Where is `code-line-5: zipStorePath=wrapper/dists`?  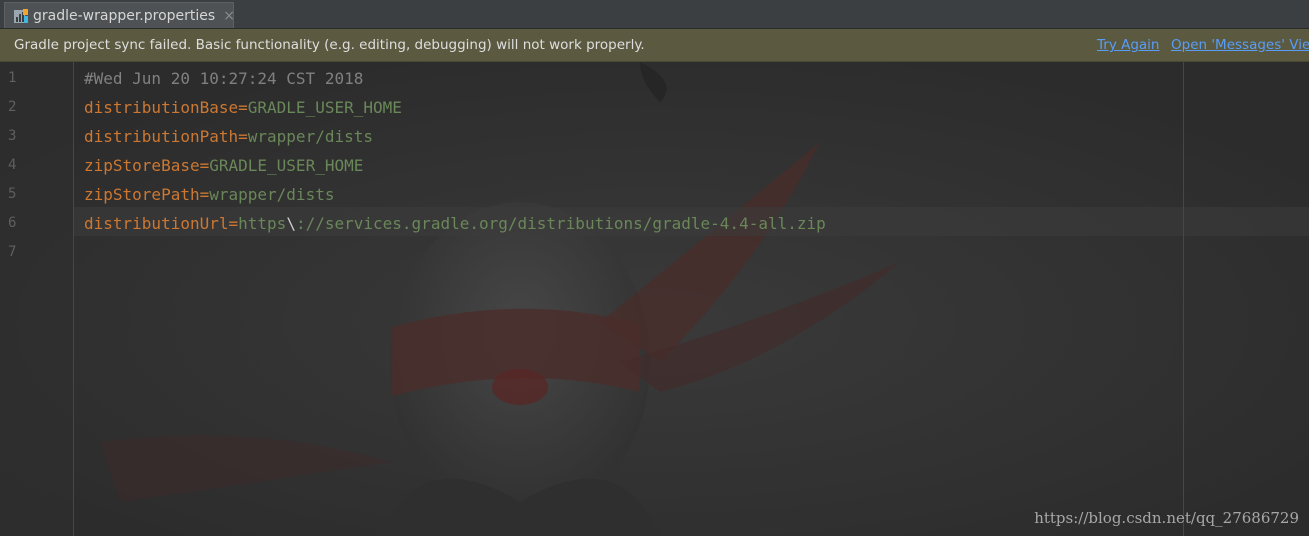
code-line-5: zipStorePath=wrapper/dists is located at coordinates (209, 194).